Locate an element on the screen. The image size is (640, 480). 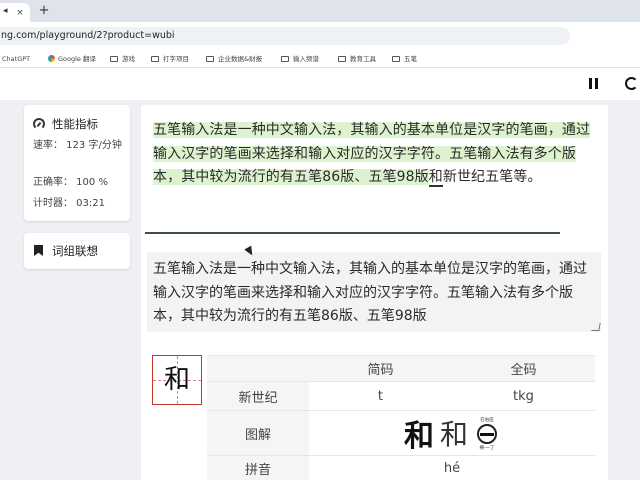
table-row: 新世纪 t tkg is located at coordinates (401, 396).